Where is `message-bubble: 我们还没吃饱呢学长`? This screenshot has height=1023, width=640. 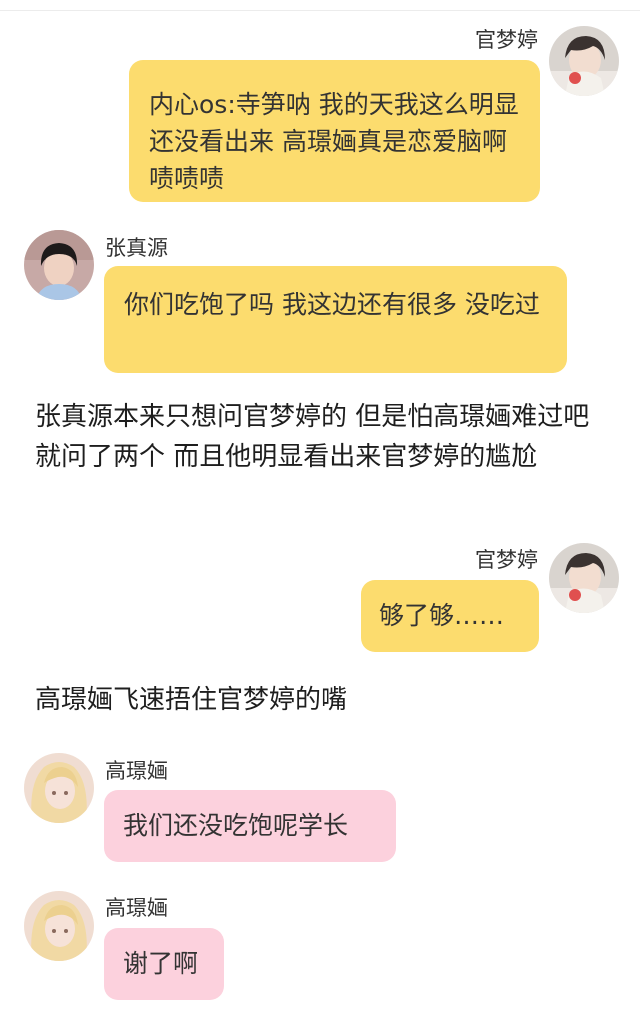
message-bubble: 我们还没吃饱呢学长 is located at coordinates (250, 826).